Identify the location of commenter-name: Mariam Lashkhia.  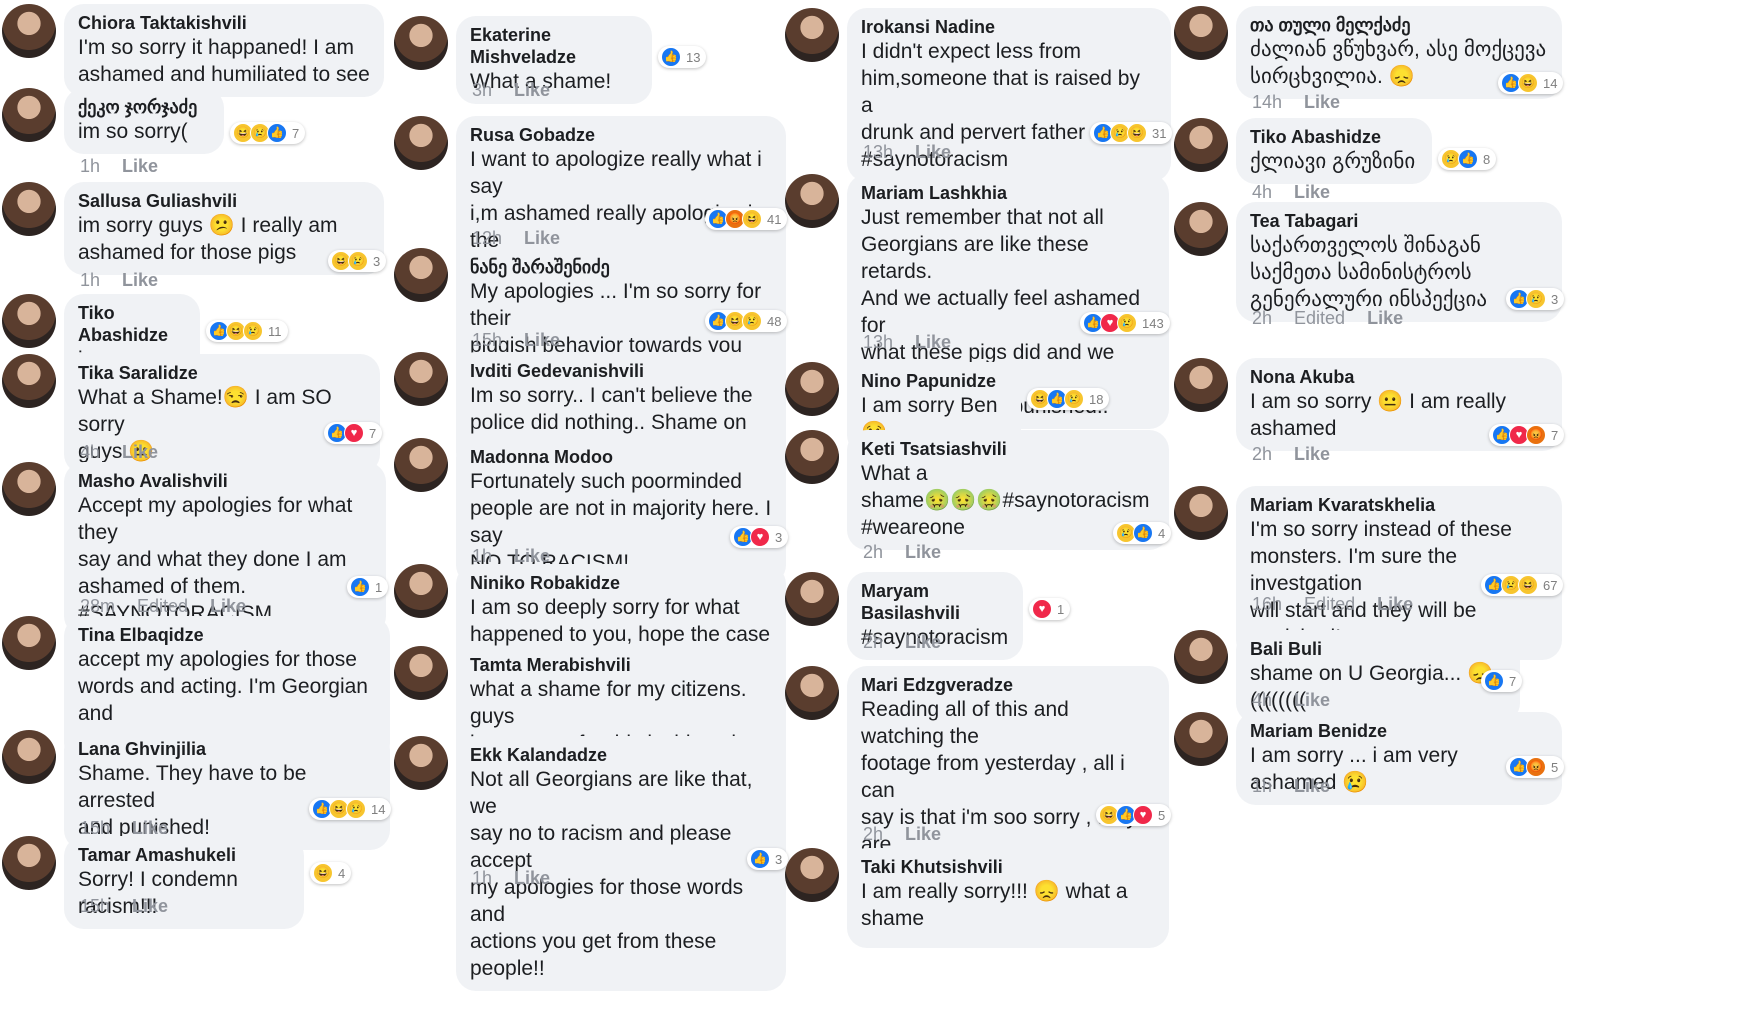
(1008, 193).